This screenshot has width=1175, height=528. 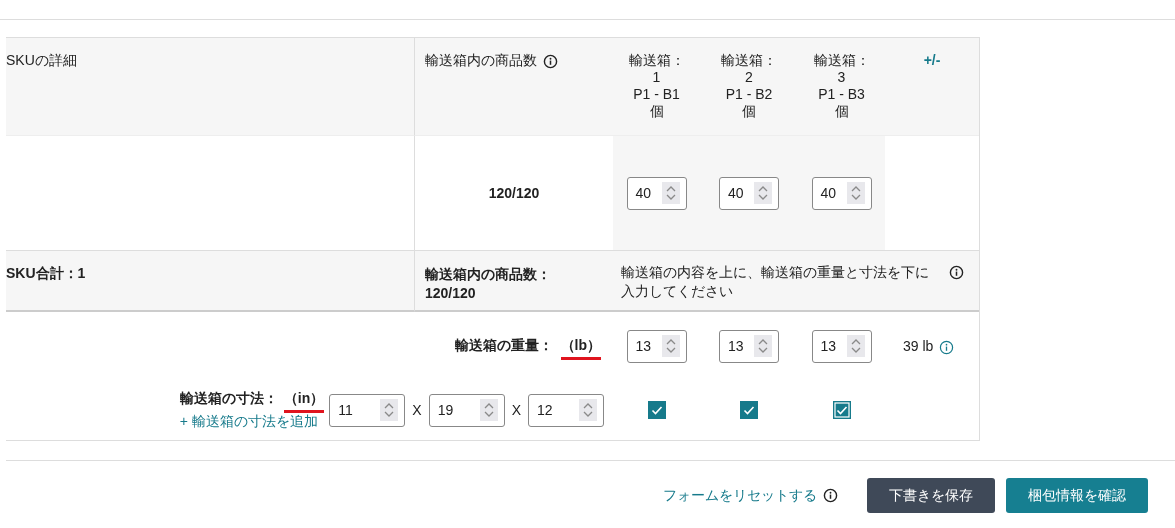 I want to click on column-heading: 輸送箱内の商品数, so click(x=481, y=61).